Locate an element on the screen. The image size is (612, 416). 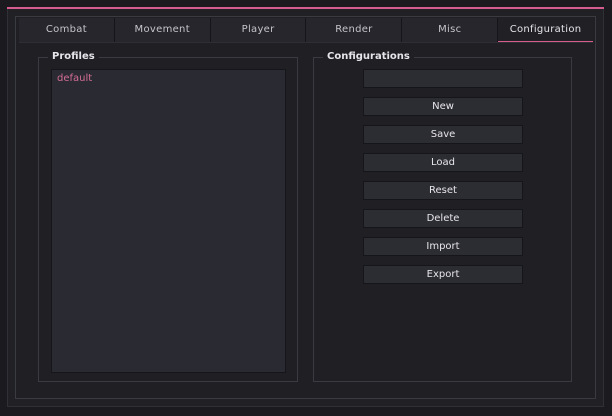
accent-bar is located at coordinates (305, 8).